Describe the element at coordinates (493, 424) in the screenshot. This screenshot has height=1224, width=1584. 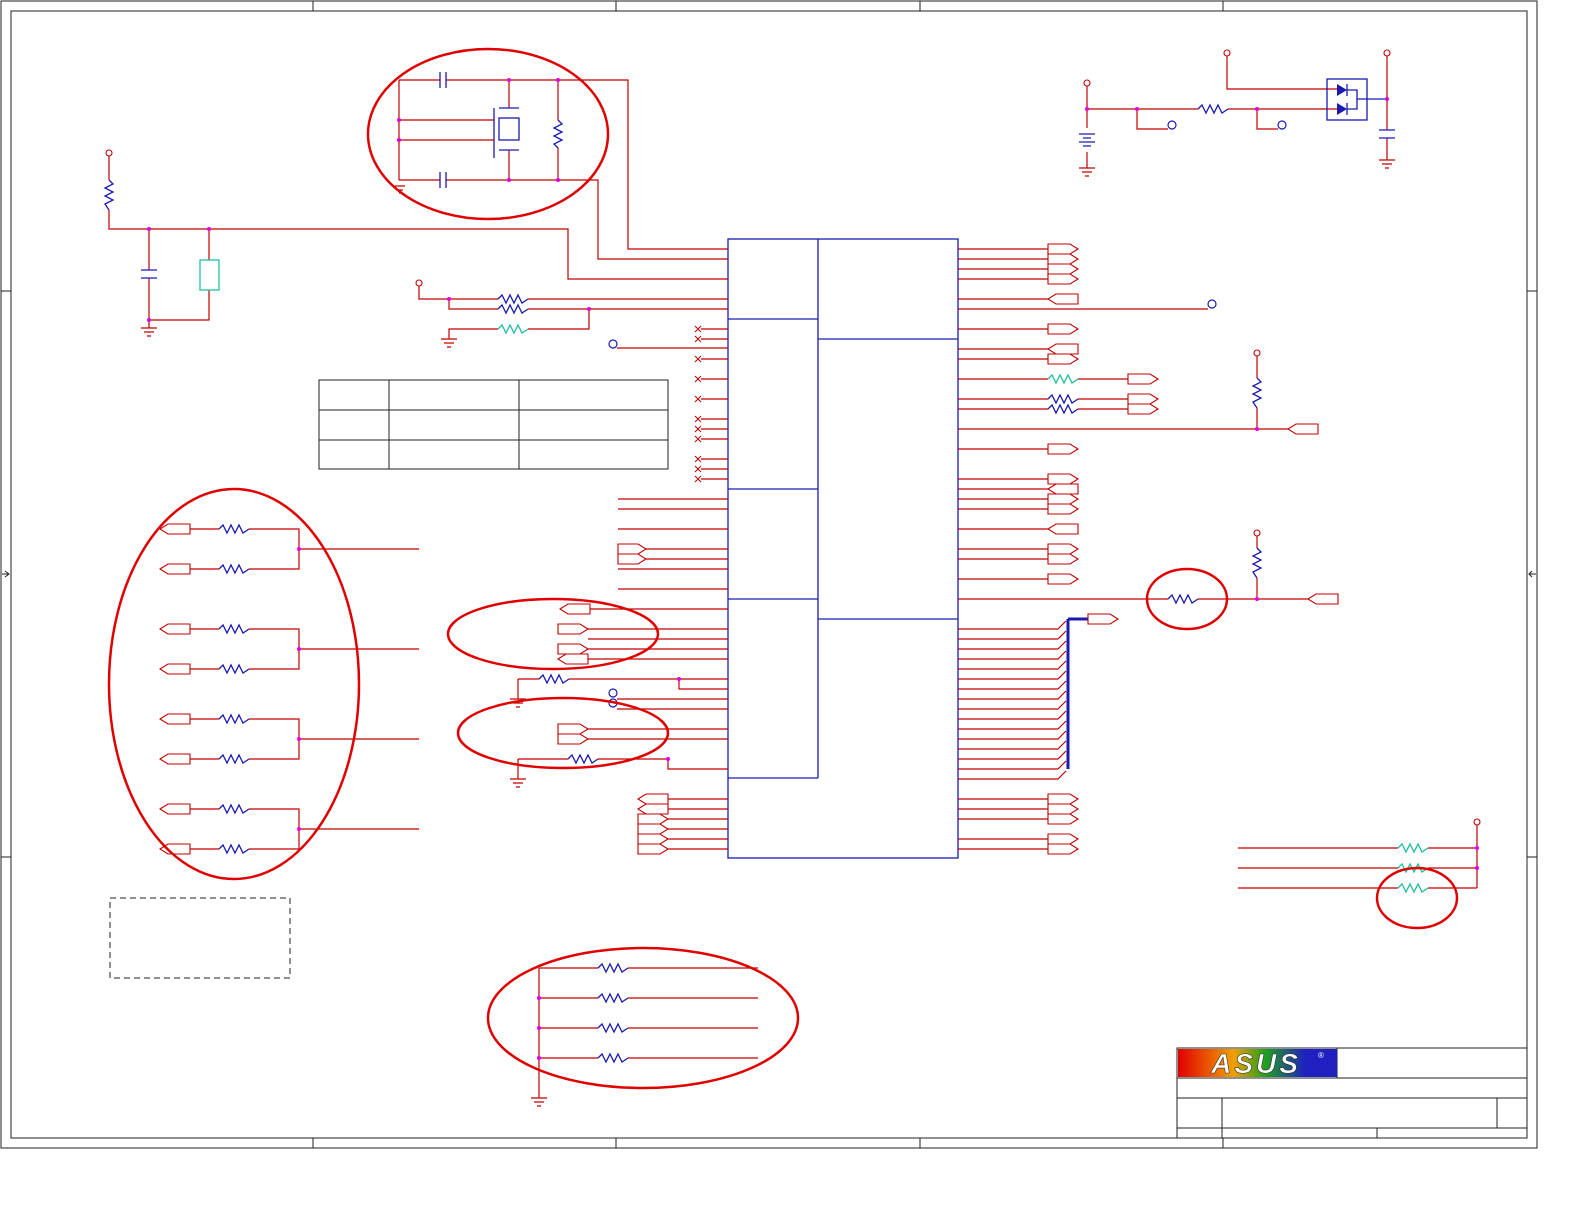
I see `strap-table` at that location.